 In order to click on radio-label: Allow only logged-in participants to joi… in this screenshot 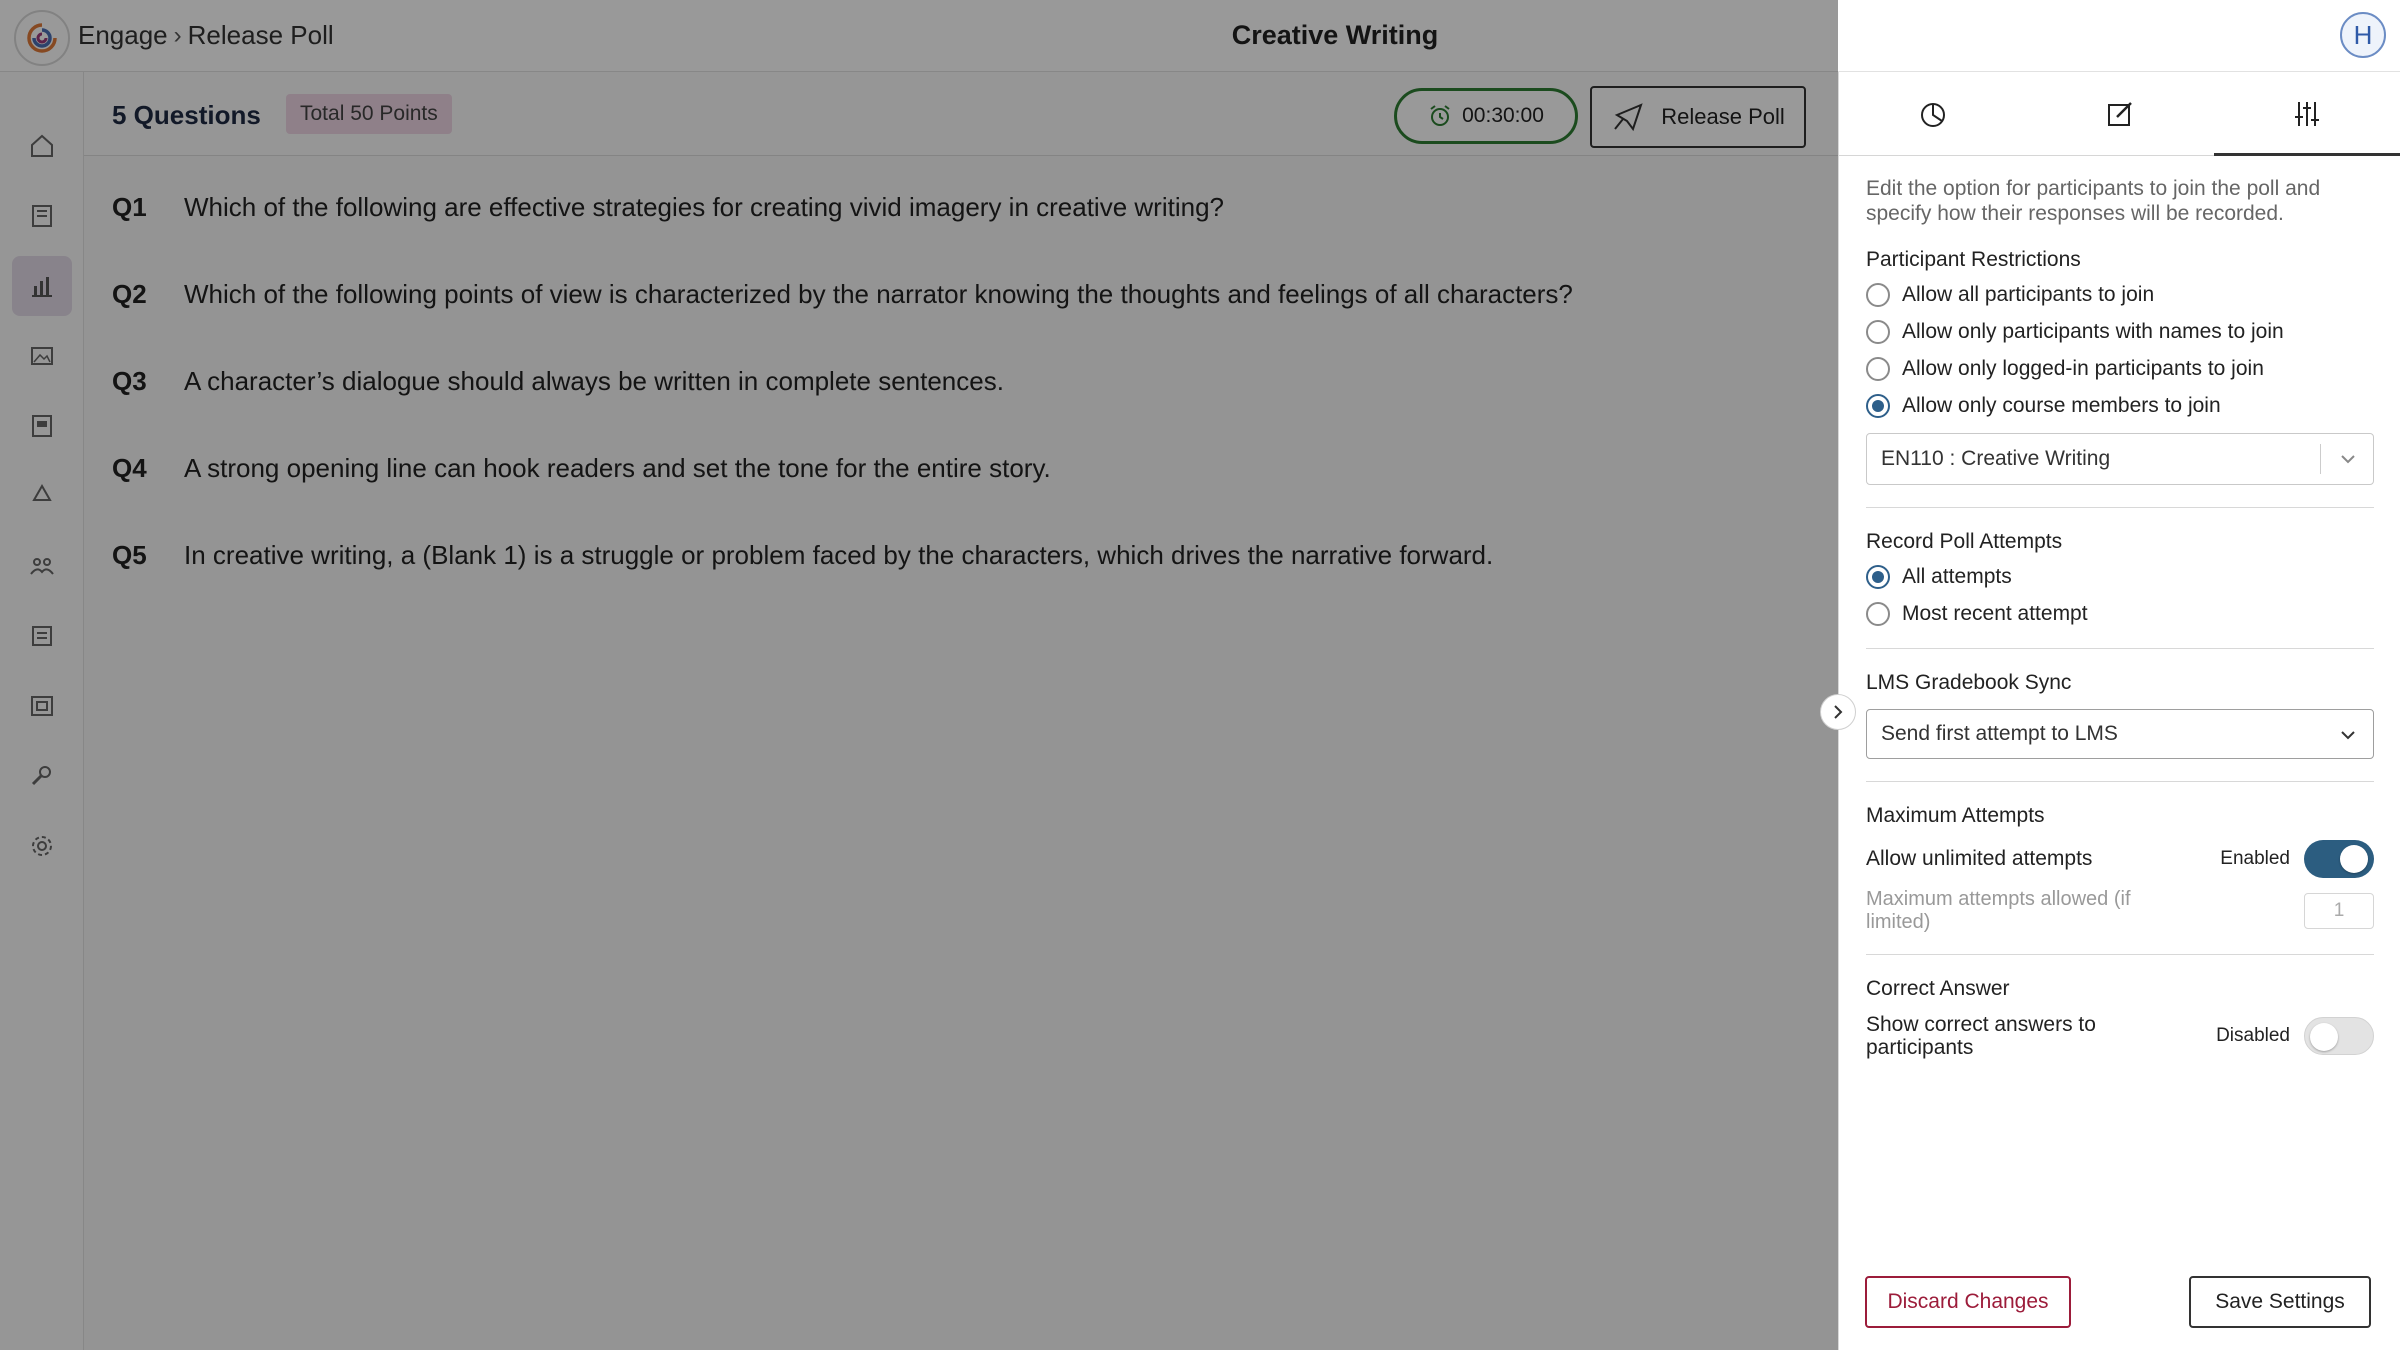, I will do `click(2083, 368)`.